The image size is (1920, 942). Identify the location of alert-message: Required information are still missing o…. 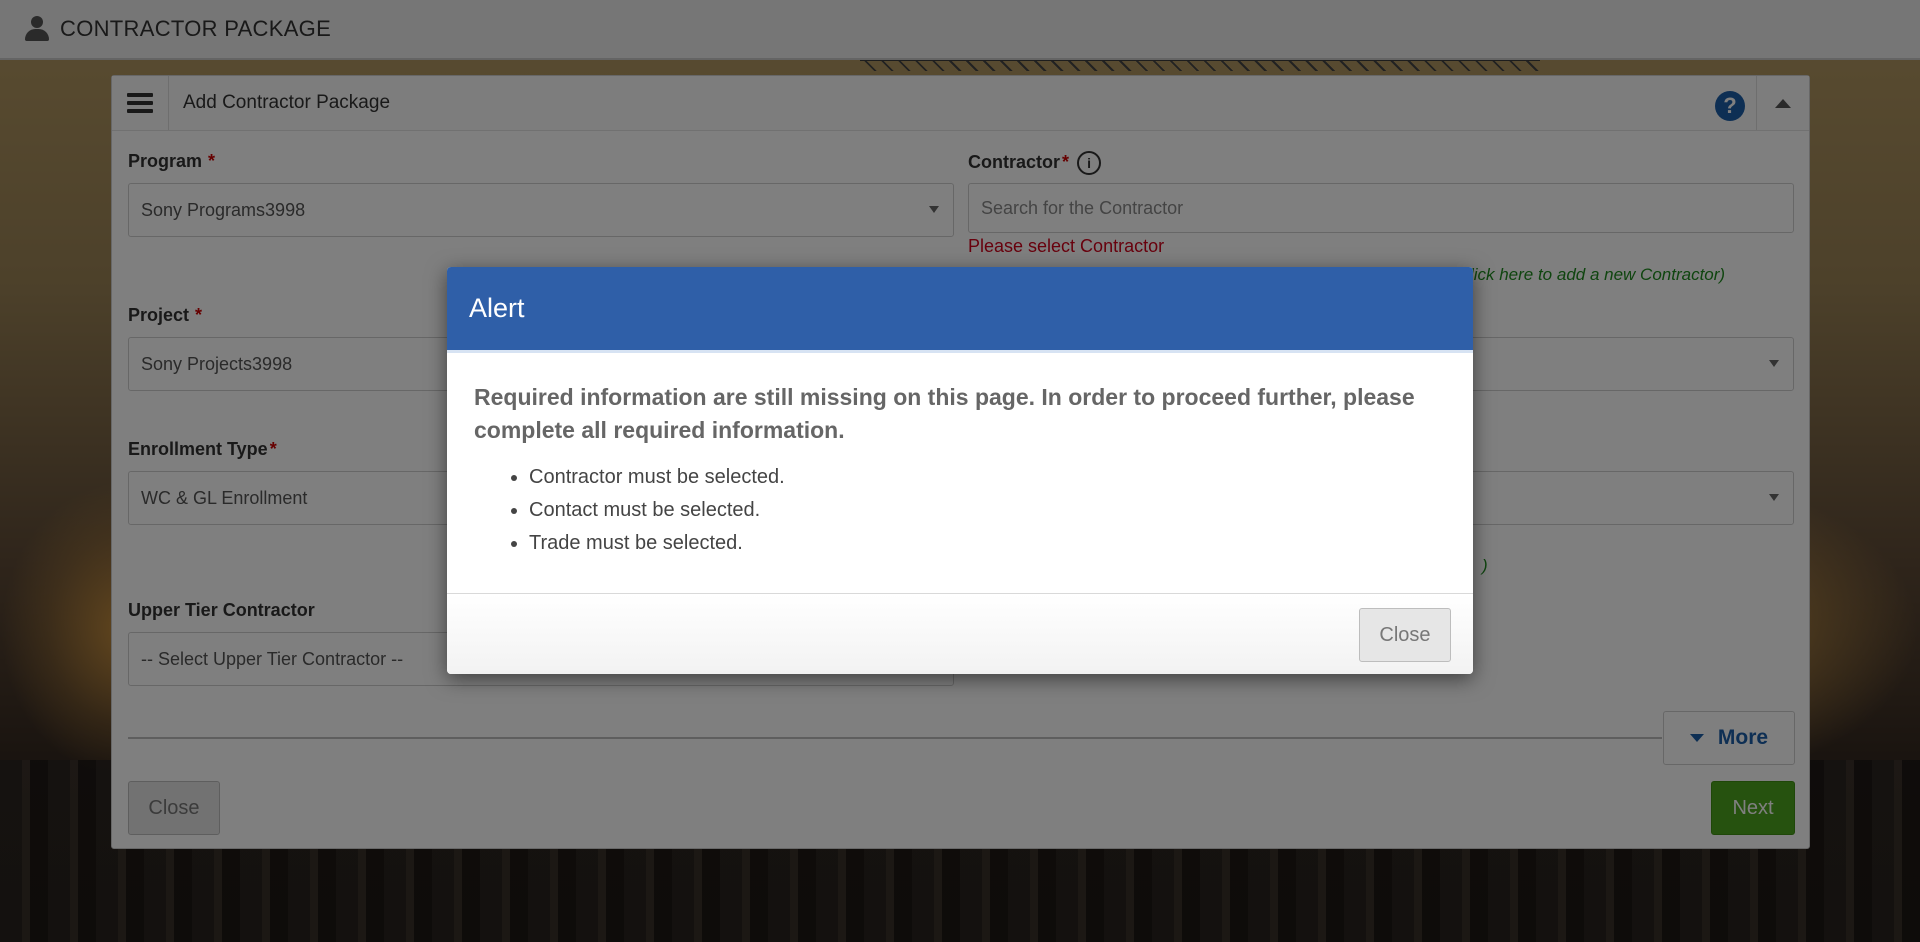
(944, 413).